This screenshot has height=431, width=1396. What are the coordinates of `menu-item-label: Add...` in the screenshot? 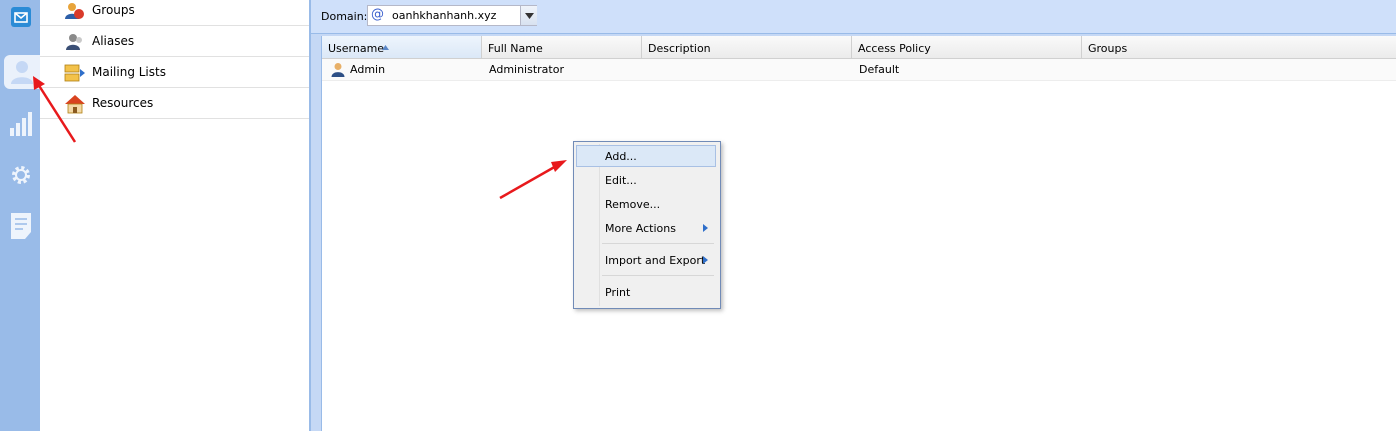 It's located at (621, 156).